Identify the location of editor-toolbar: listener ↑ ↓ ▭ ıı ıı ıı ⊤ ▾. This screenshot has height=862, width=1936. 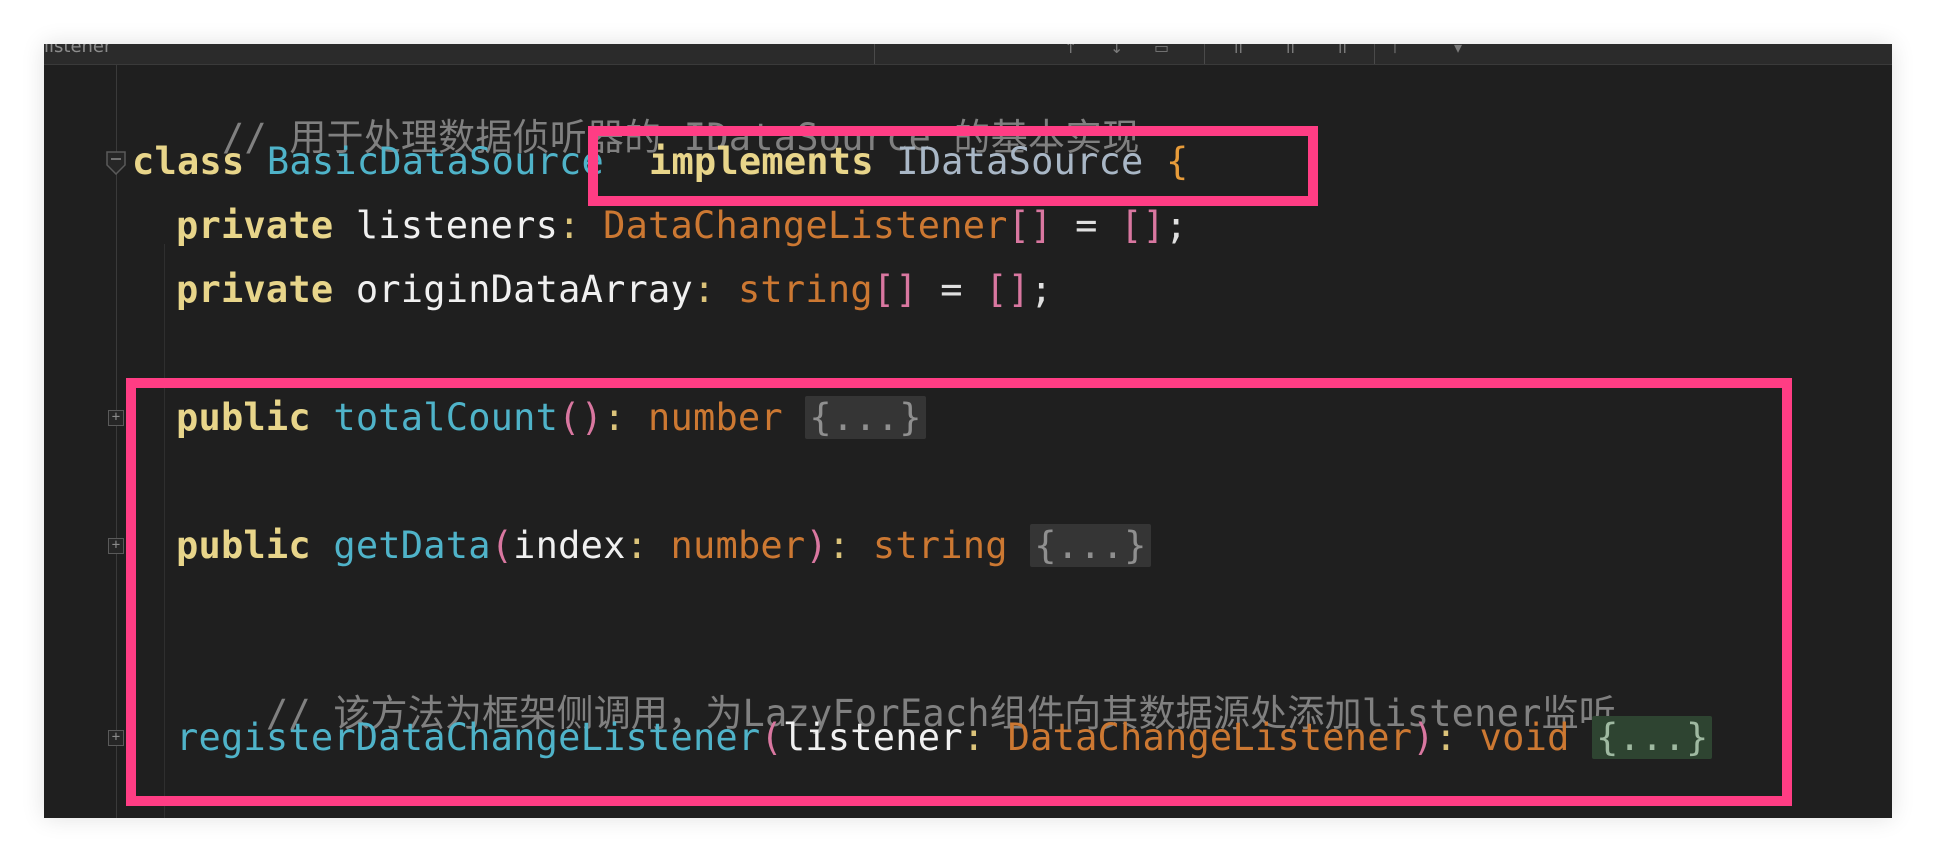
(968, 54).